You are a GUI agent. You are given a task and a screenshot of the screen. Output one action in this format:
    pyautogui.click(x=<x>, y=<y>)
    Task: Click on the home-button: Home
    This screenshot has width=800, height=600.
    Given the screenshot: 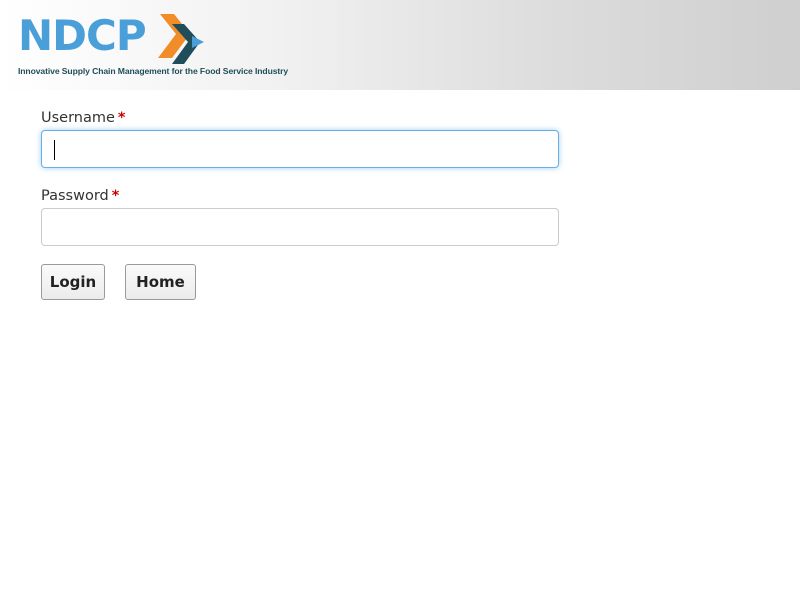 What is the action you would take?
    pyautogui.click(x=160, y=282)
    